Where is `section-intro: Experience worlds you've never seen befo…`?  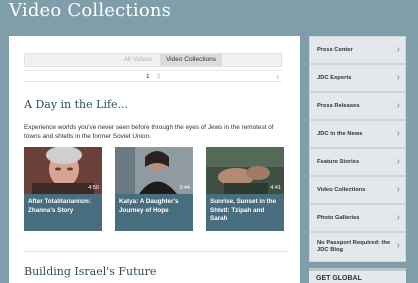 section-intro: Experience worlds you've never seen befo… is located at coordinates (149, 132).